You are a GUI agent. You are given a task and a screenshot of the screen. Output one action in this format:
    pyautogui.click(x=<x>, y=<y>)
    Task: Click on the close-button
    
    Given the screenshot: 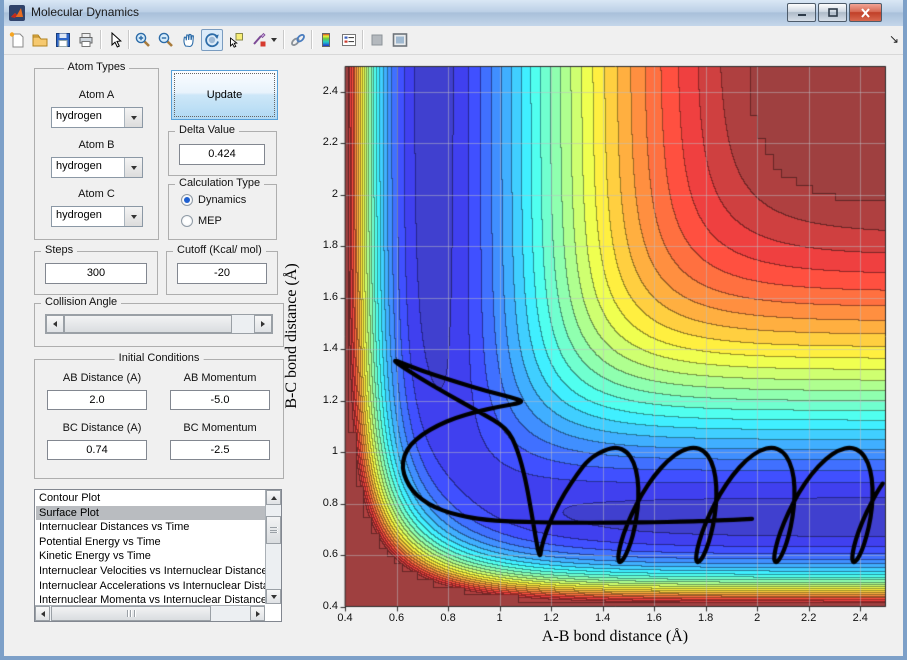 What is the action you would take?
    pyautogui.click(x=865, y=12)
    